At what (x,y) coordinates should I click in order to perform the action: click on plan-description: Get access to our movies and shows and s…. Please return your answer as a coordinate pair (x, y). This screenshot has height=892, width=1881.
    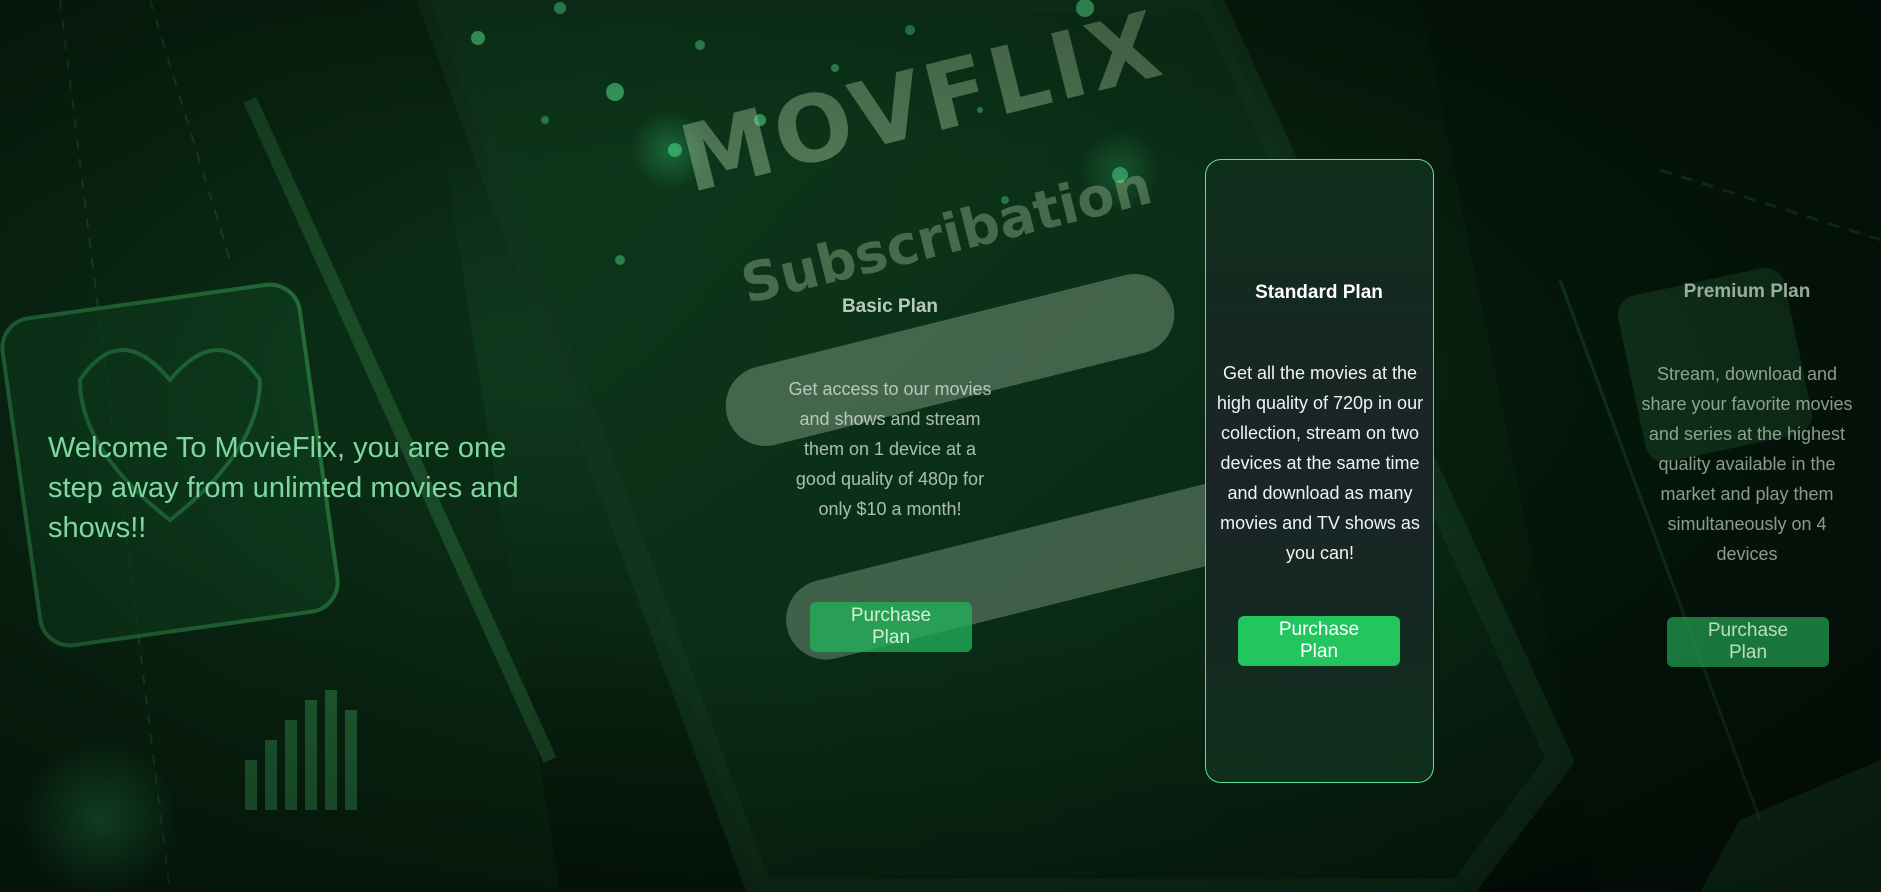
    Looking at the image, I should click on (890, 449).